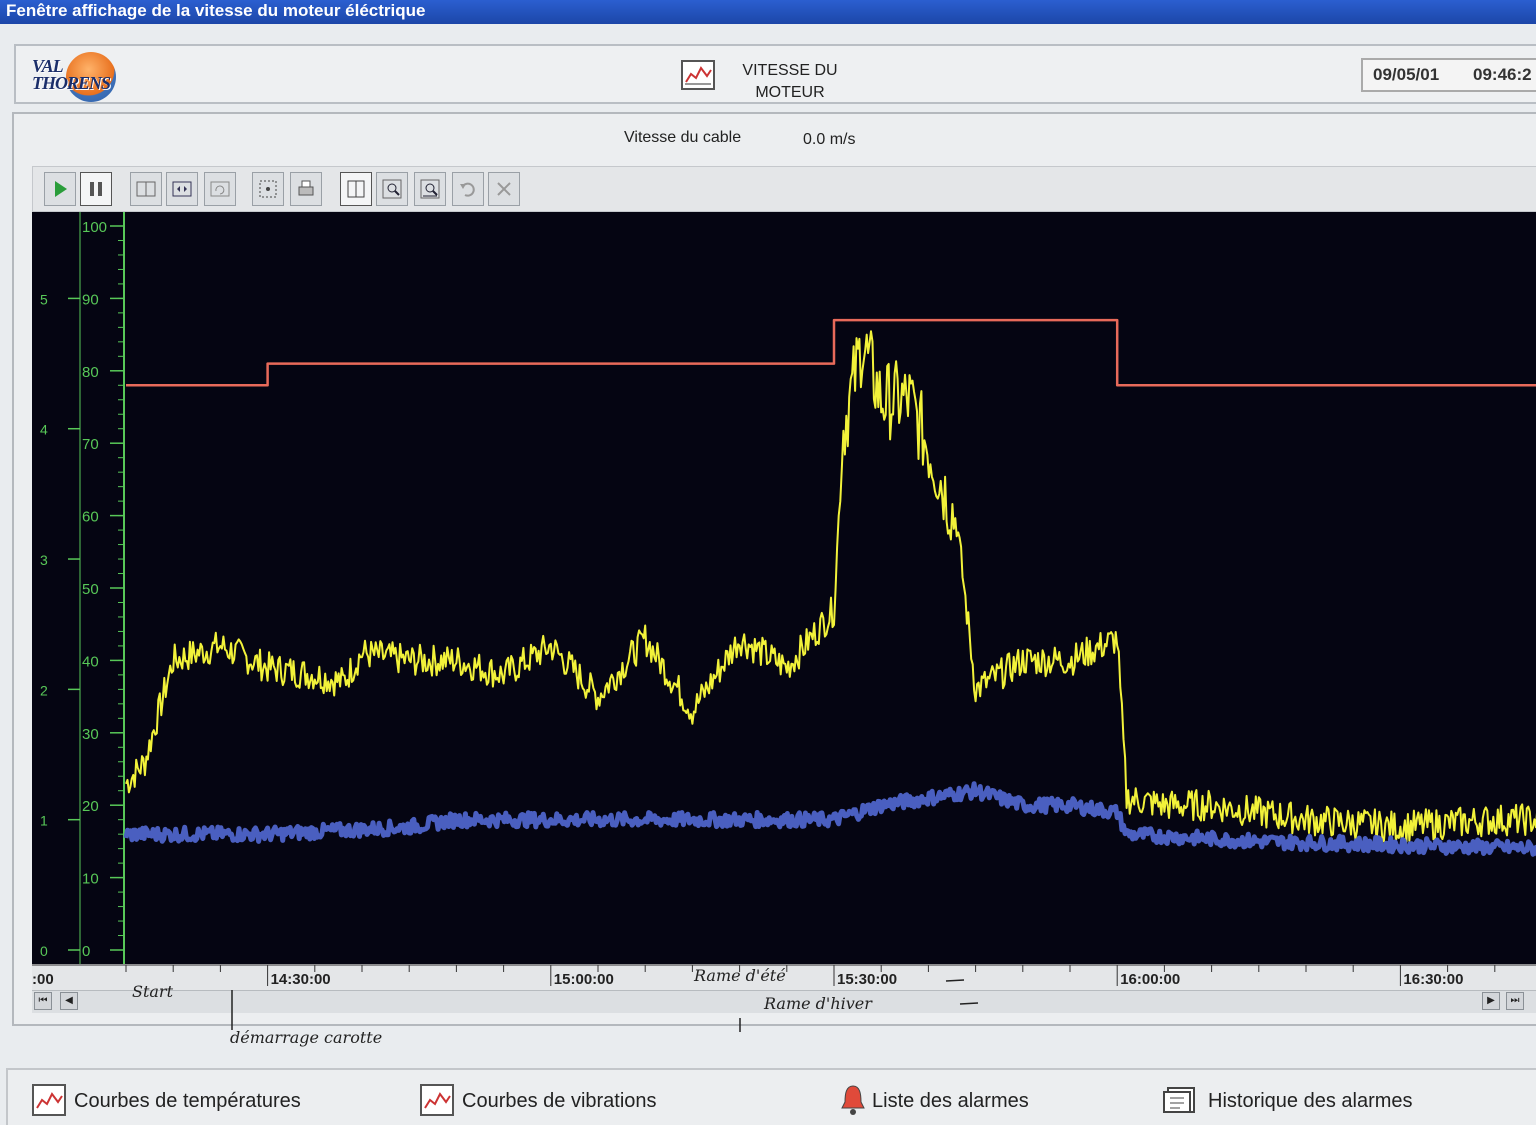 This screenshot has height=1125, width=1536. I want to click on nav-label: Courbes de vibrations, so click(559, 1101).